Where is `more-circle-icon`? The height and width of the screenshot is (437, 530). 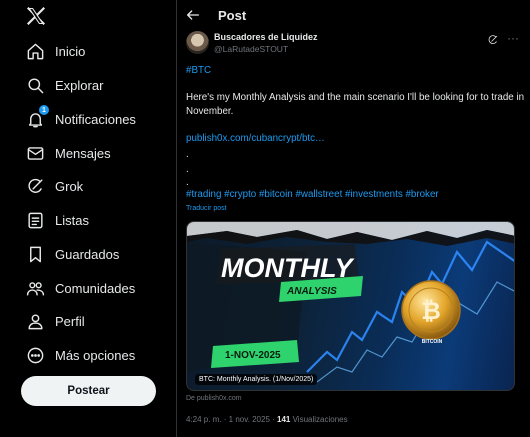 more-circle-icon is located at coordinates (35, 355).